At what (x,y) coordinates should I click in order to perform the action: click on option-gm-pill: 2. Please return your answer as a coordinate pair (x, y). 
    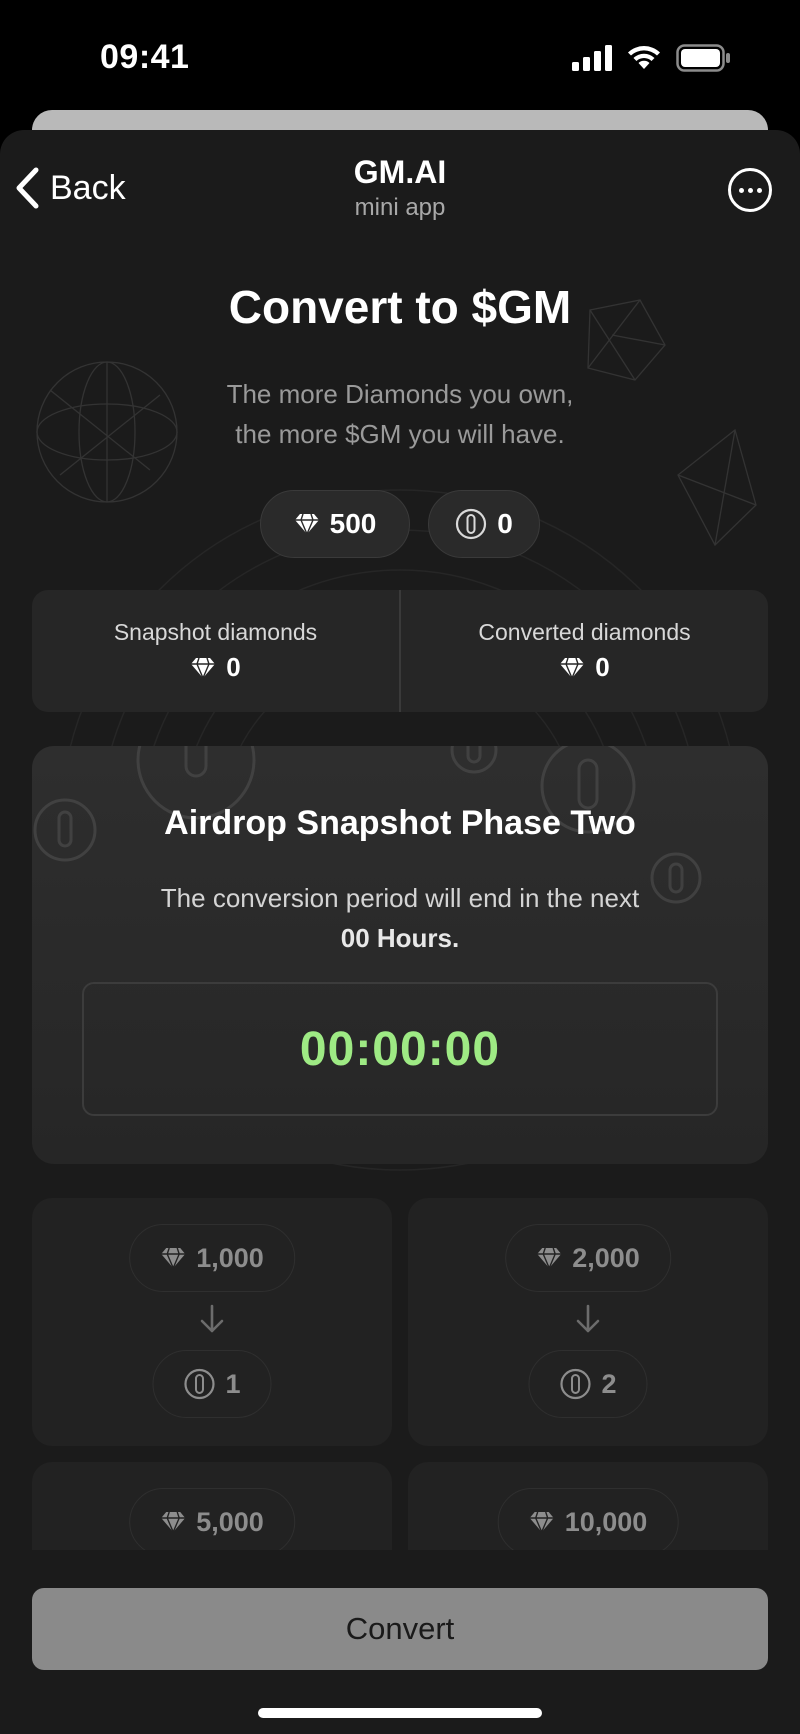
    Looking at the image, I should click on (588, 1384).